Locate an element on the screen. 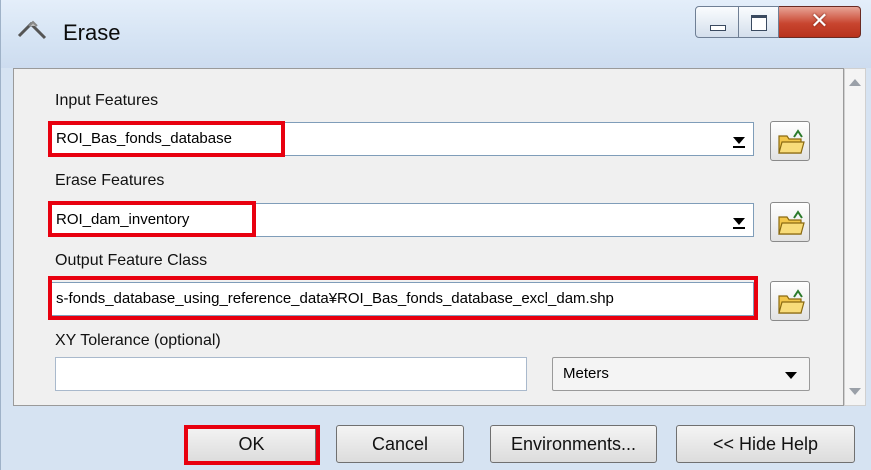 Image resolution: width=871 pixels, height=470 pixels. input-features-select: ROI_Bas_fonds_database is located at coordinates (402, 139).